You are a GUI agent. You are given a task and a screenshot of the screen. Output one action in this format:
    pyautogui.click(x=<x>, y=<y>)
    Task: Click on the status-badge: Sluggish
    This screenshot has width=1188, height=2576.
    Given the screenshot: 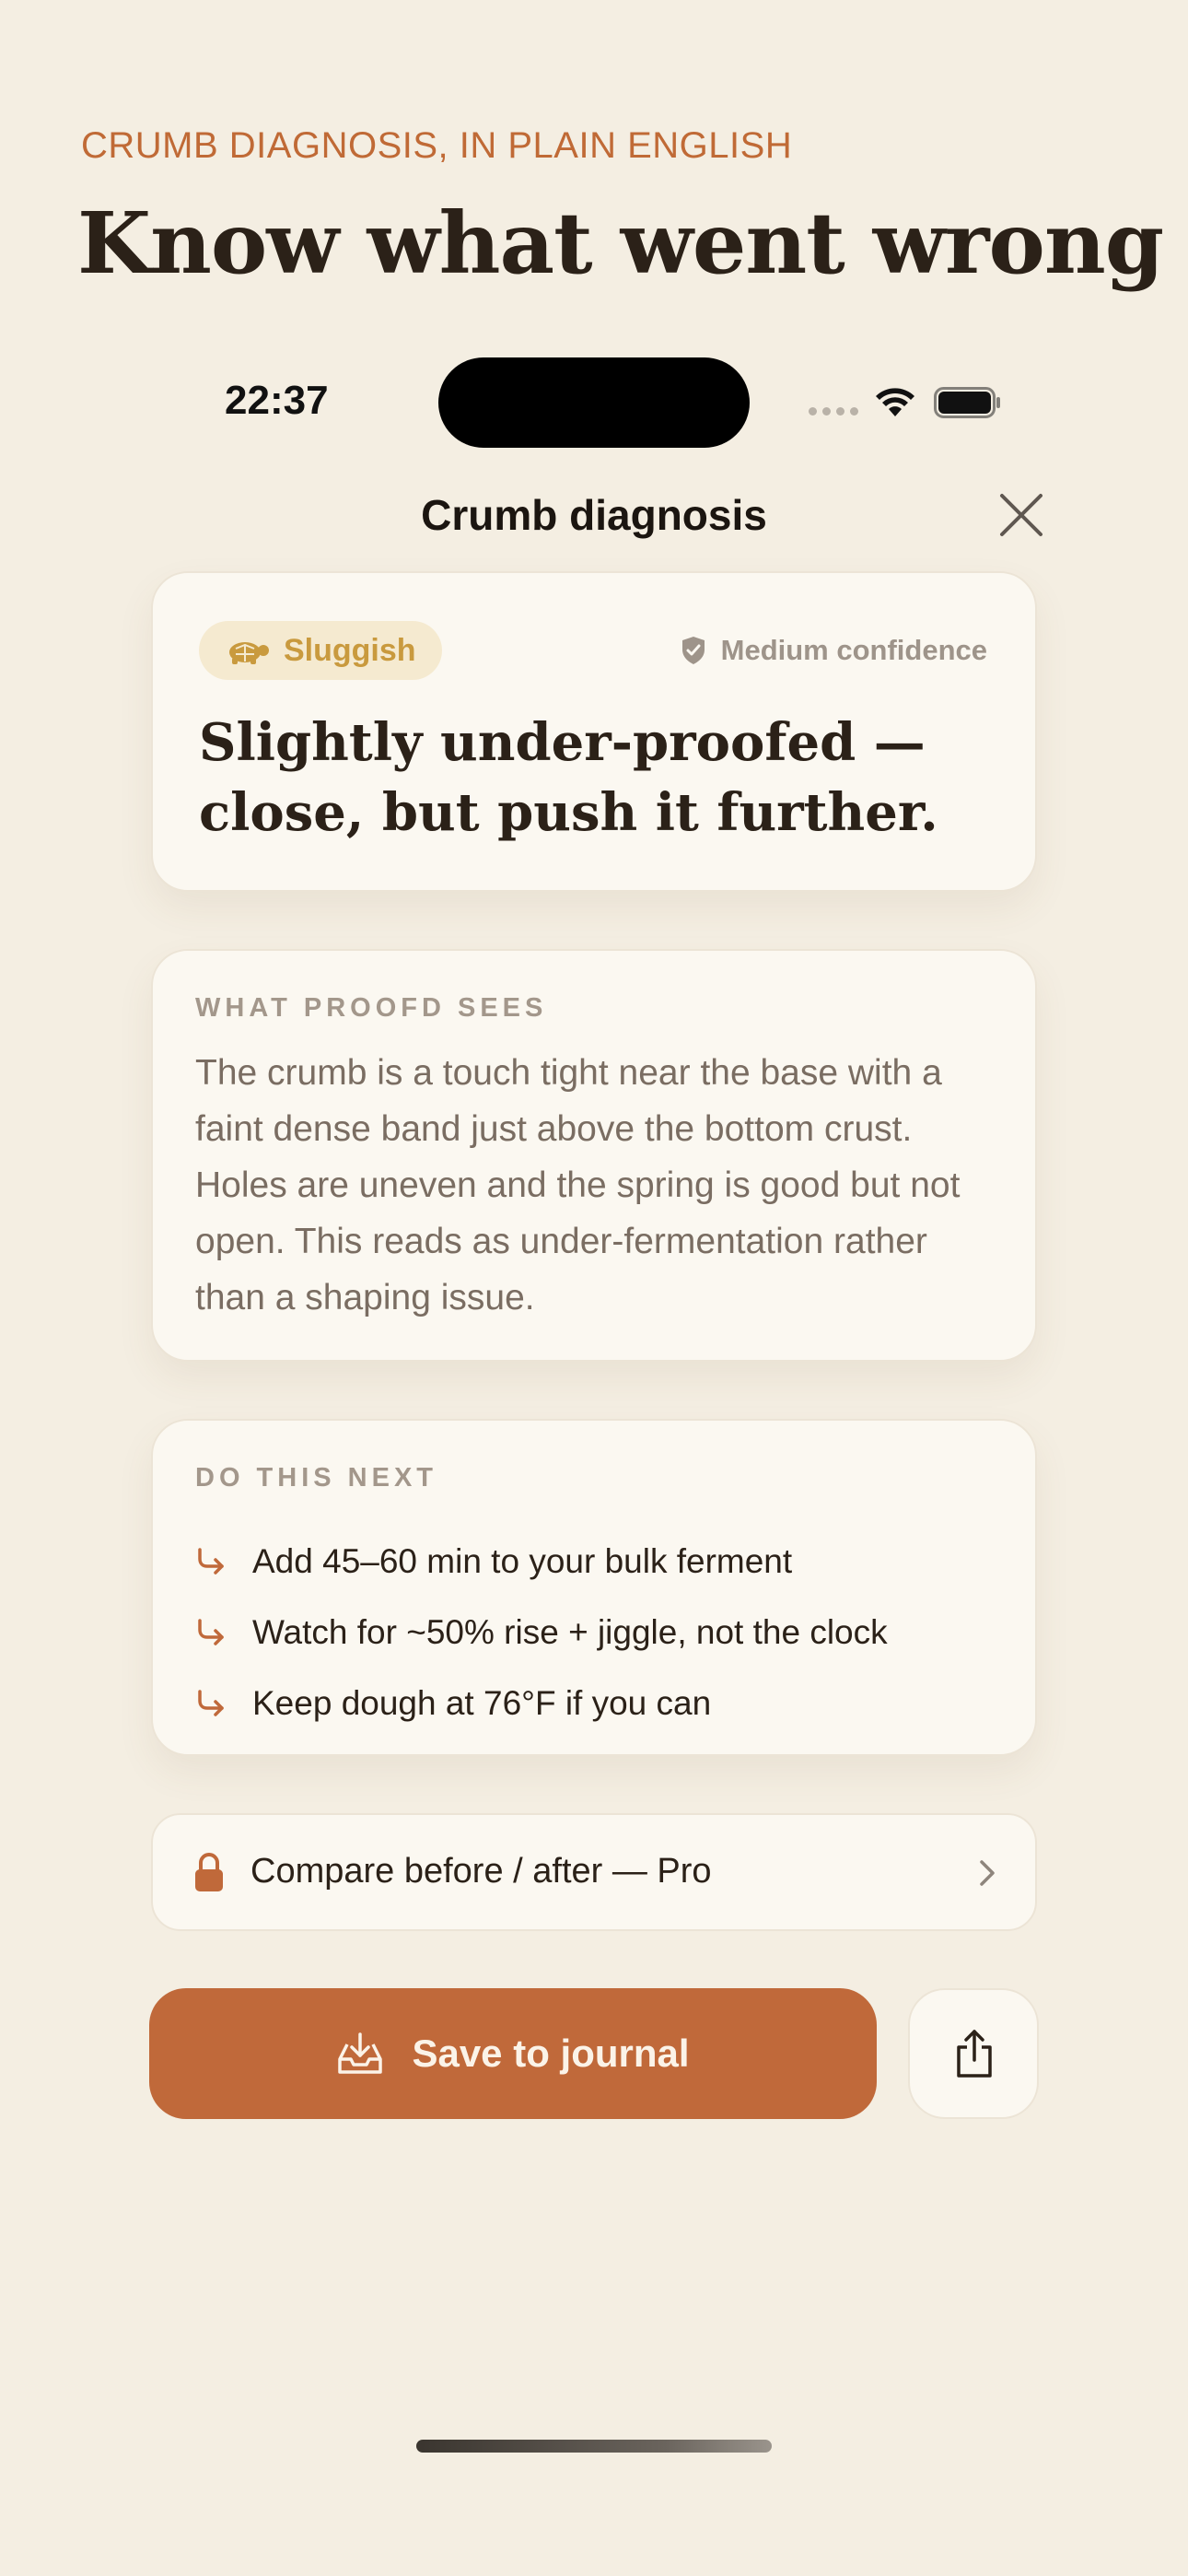 What is the action you would take?
    pyautogui.click(x=320, y=650)
    